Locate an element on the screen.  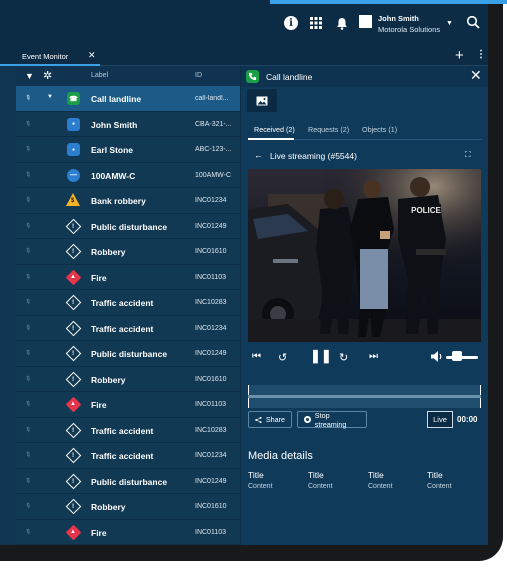
gear-icon: ✲ is located at coordinates (47, 75).